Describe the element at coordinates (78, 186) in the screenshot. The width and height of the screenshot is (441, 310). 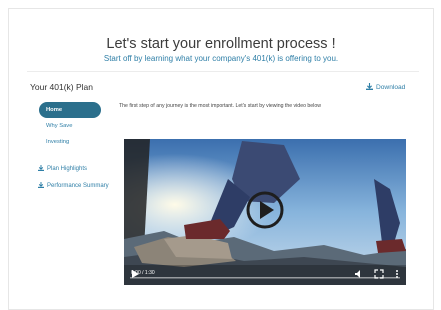
I see `performance-summary-label: Performance Summary` at that location.